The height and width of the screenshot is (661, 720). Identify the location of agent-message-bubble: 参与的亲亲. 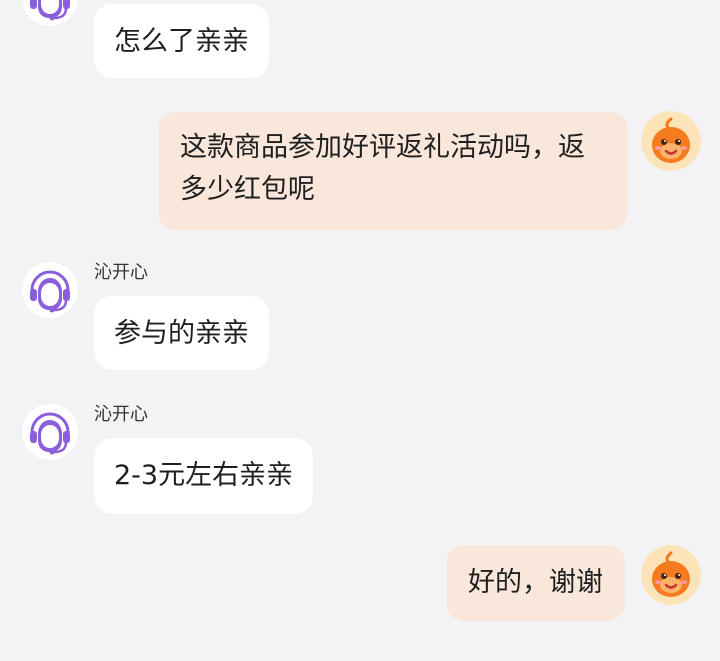
(181, 333).